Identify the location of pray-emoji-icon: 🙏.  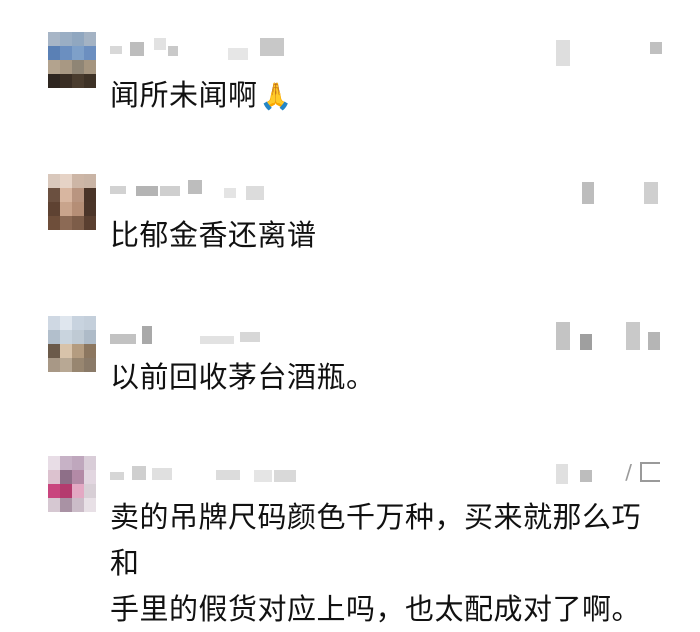
(276, 97).